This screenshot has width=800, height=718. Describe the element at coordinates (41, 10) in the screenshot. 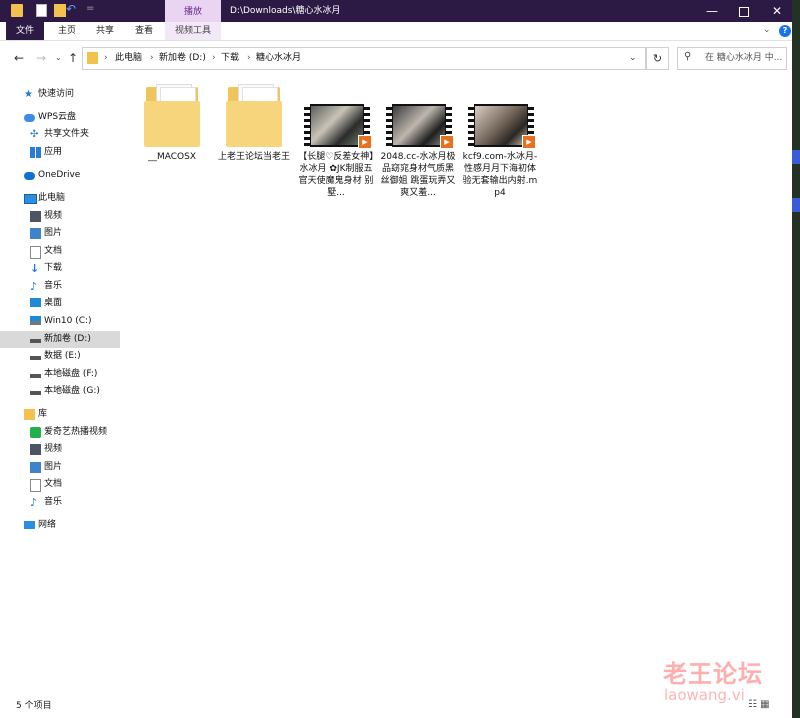

I see `properties-icon` at that location.